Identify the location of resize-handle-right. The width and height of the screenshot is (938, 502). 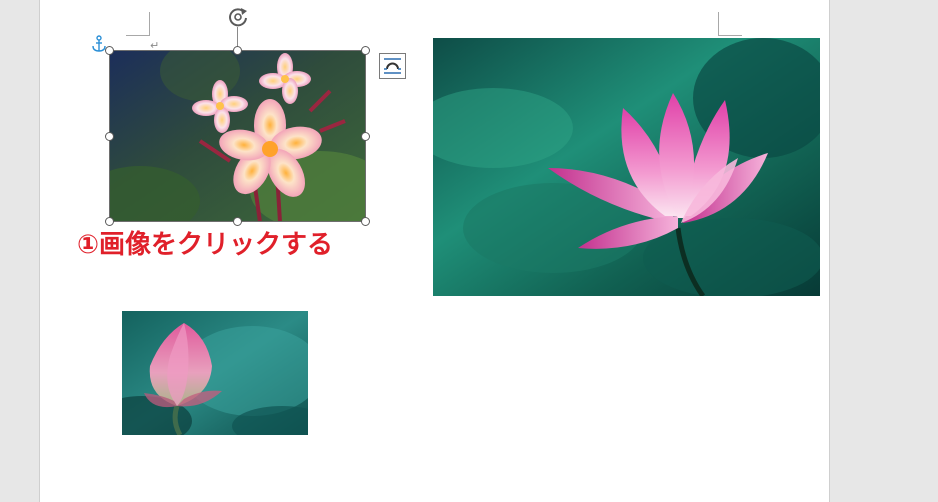
(365, 136).